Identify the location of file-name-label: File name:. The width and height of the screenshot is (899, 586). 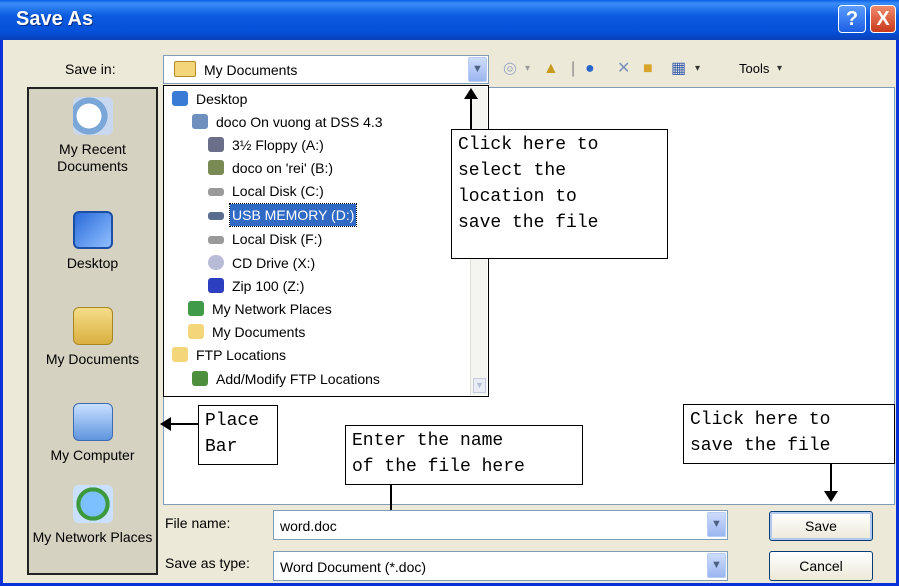
(198, 523).